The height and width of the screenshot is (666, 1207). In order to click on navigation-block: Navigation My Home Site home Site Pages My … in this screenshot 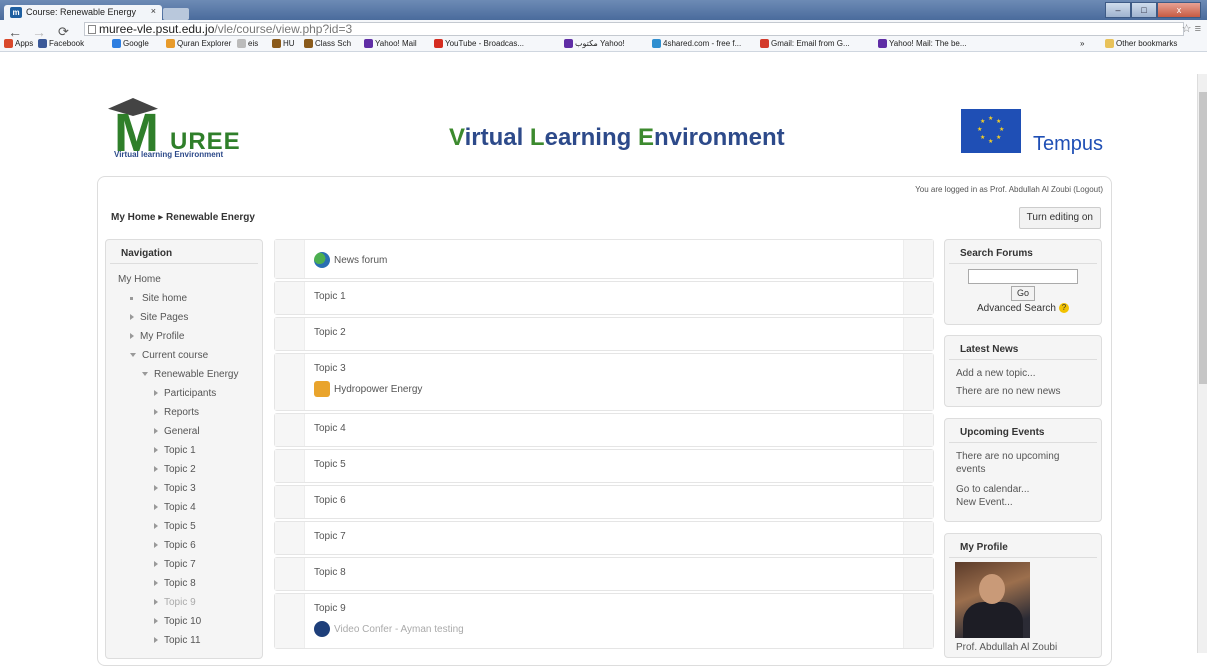, I will do `click(184, 449)`.